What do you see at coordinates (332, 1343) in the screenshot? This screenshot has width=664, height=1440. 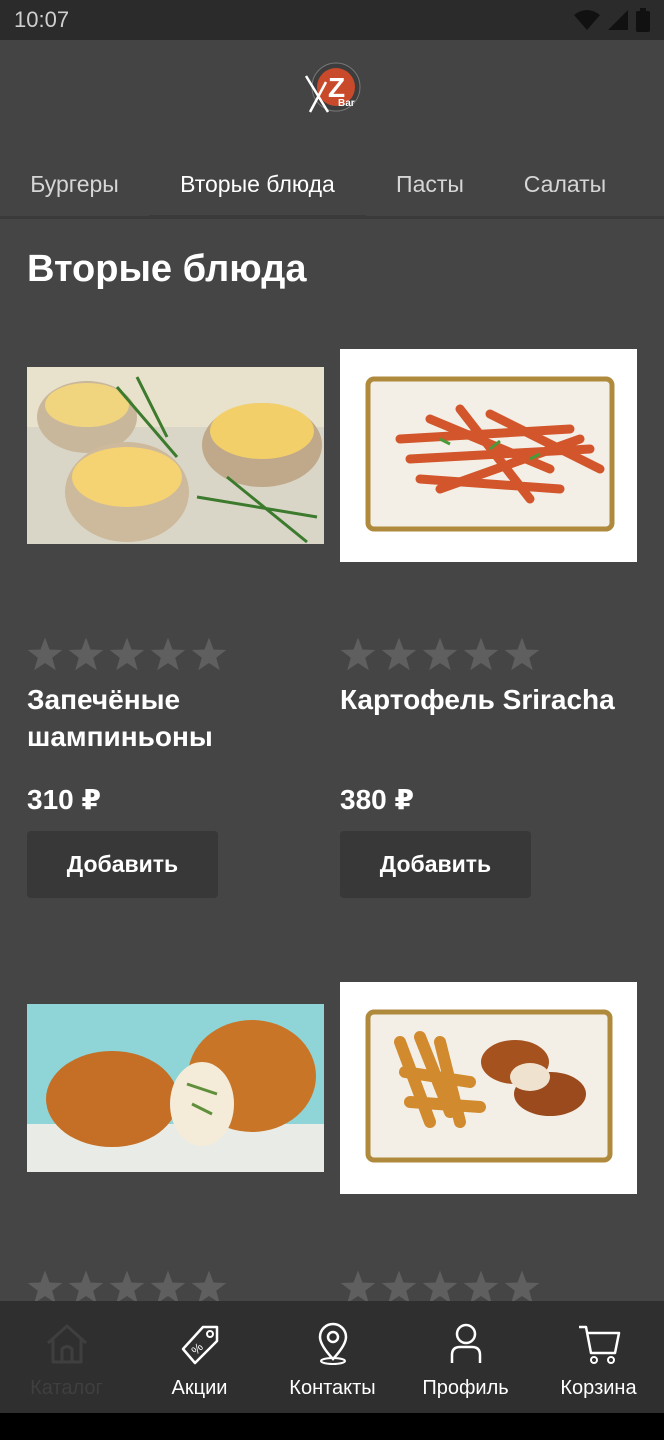 I see `location-pin-icon` at bounding box center [332, 1343].